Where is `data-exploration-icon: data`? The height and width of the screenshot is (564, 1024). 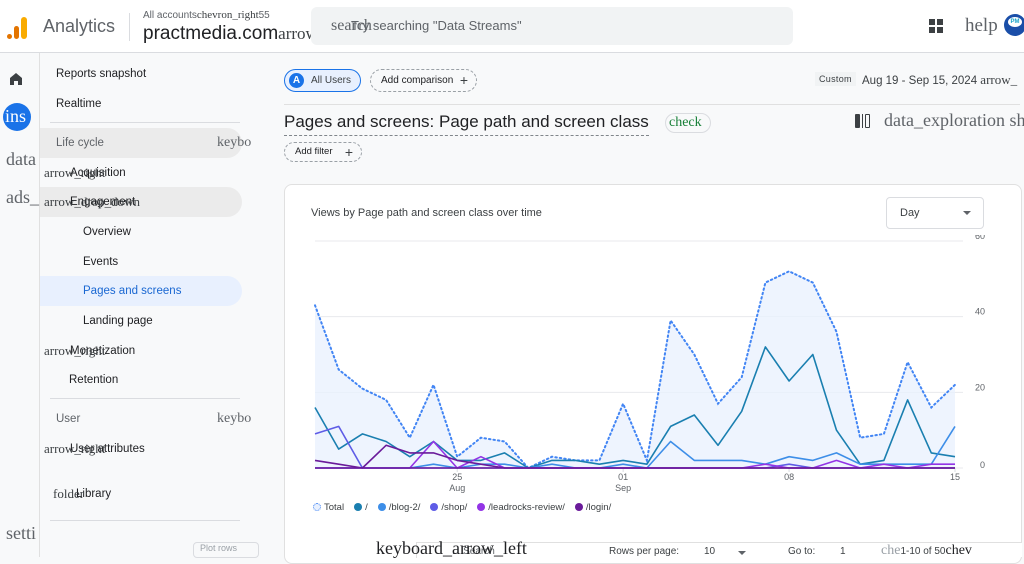
data-exploration-icon: data is located at coordinates (21, 159).